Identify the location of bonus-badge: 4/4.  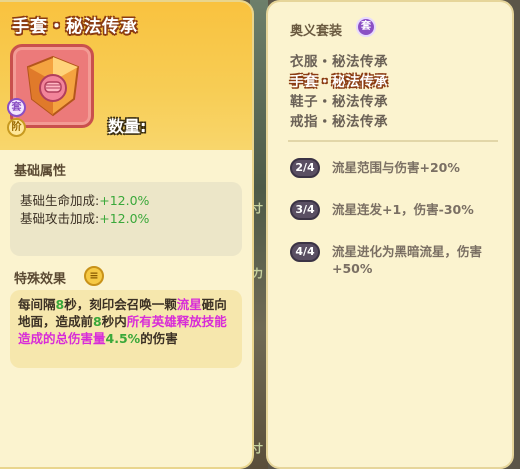
(305, 252).